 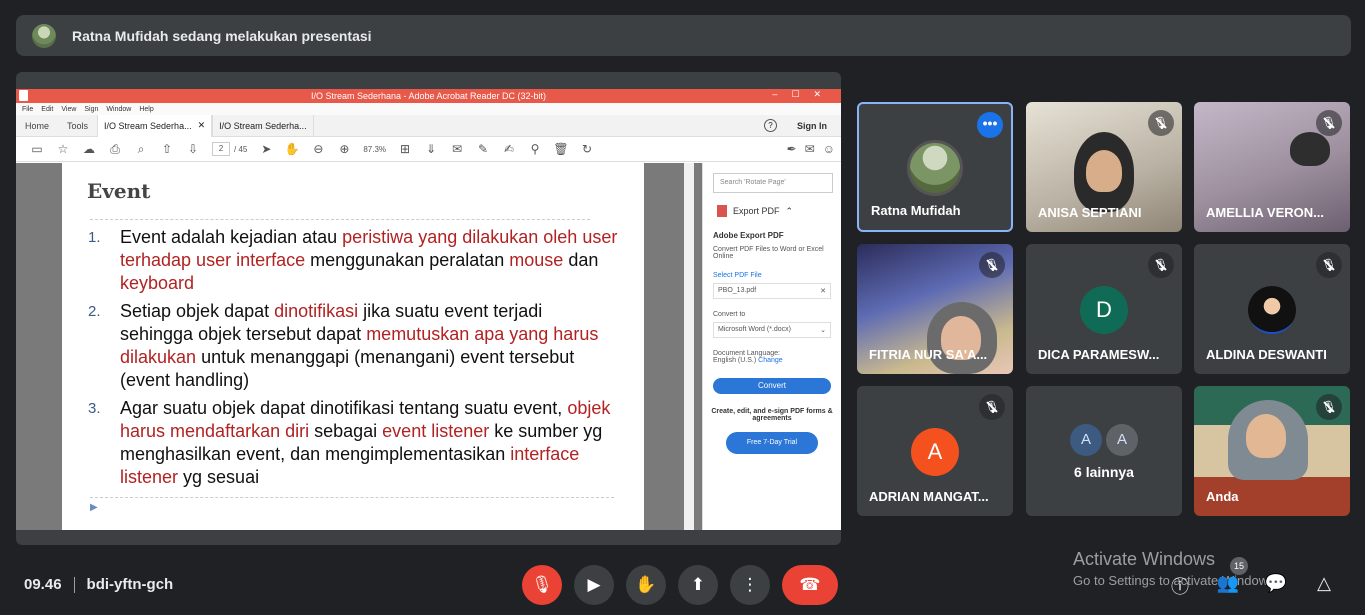 What do you see at coordinates (774, 211) in the screenshot?
I see `export-pdf-header: Export PDF ⌃` at bounding box center [774, 211].